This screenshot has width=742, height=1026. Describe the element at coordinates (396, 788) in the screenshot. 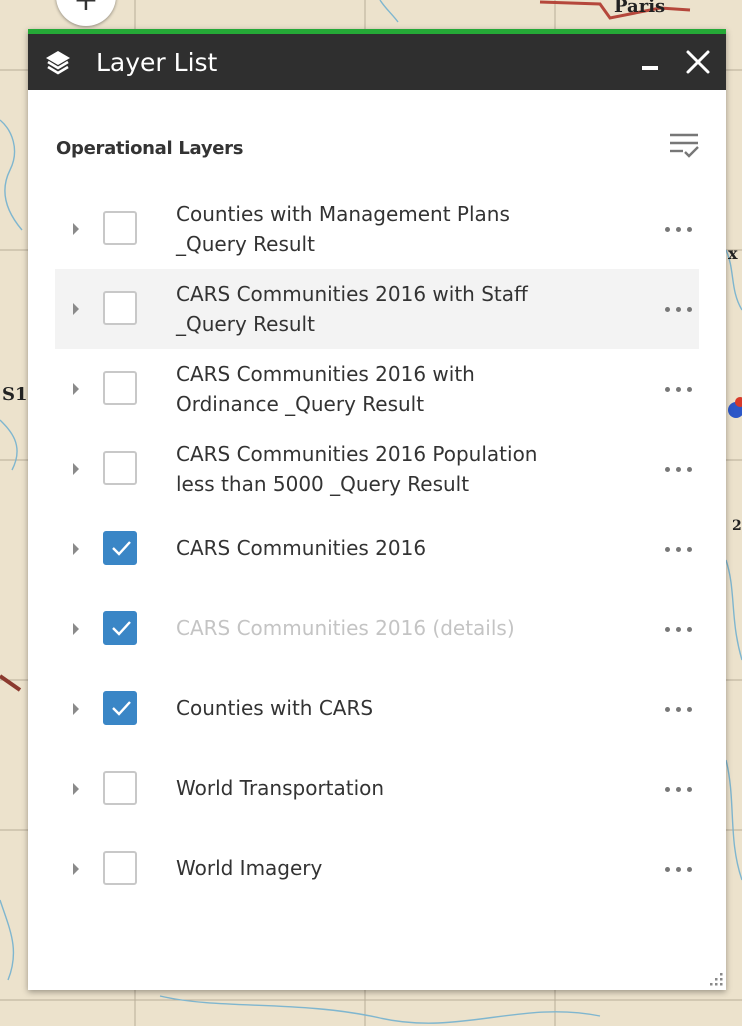

I see `layer-label: World Transportation` at that location.